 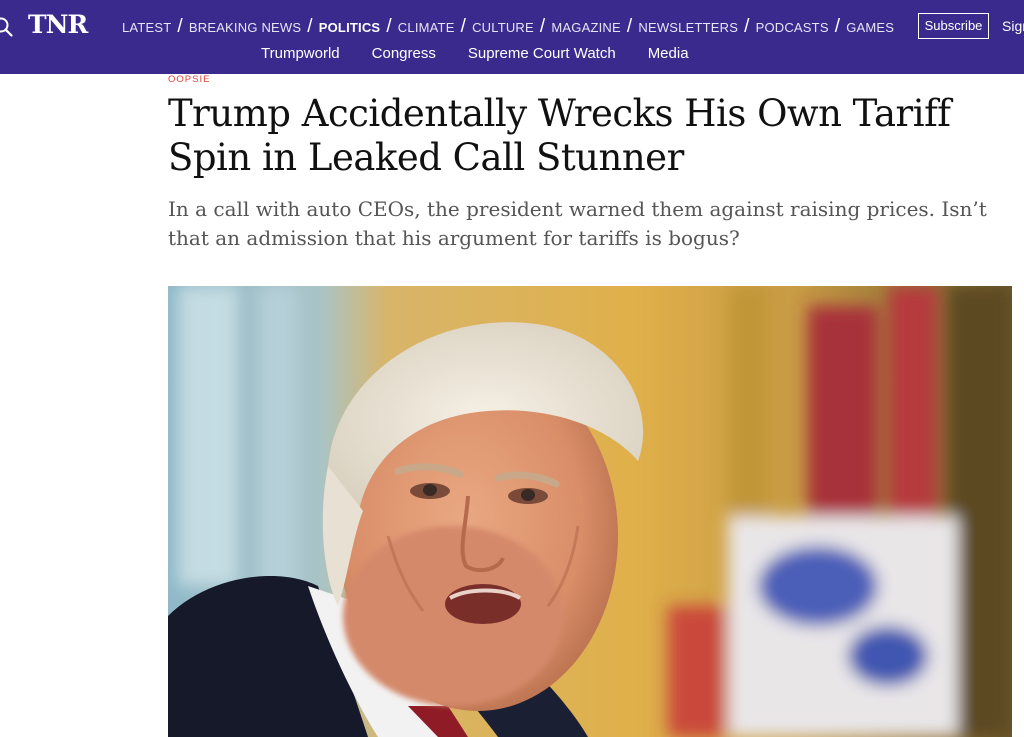 What do you see at coordinates (7, 27) in the screenshot?
I see `search-icon` at bounding box center [7, 27].